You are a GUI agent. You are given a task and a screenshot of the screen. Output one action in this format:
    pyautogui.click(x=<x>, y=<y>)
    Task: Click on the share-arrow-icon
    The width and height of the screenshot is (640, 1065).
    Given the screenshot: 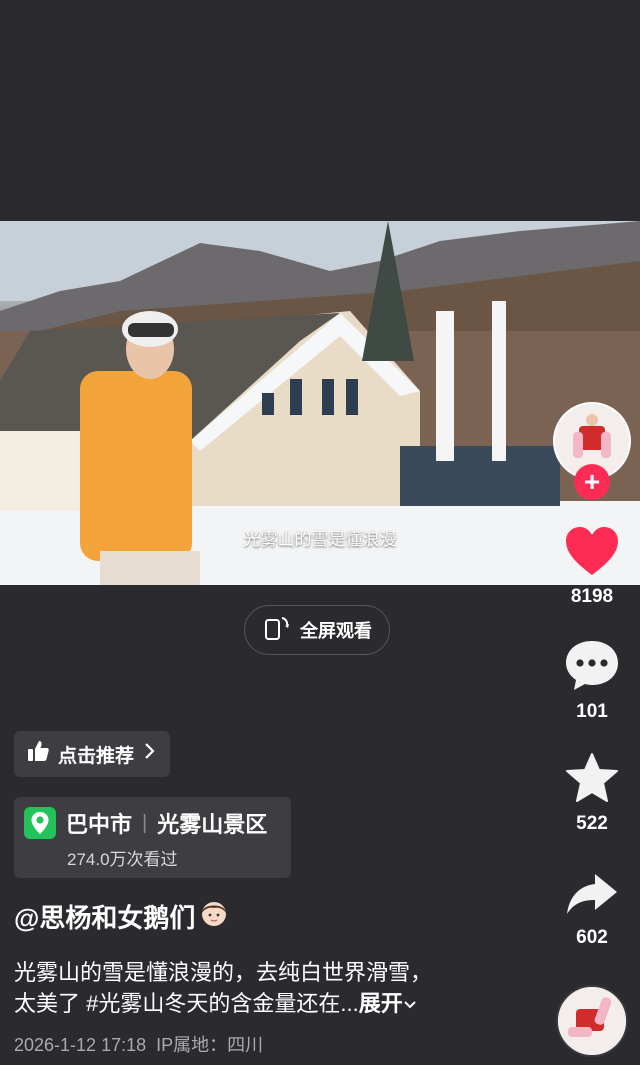 What is the action you would take?
    pyautogui.click(x=592, y=898)
    